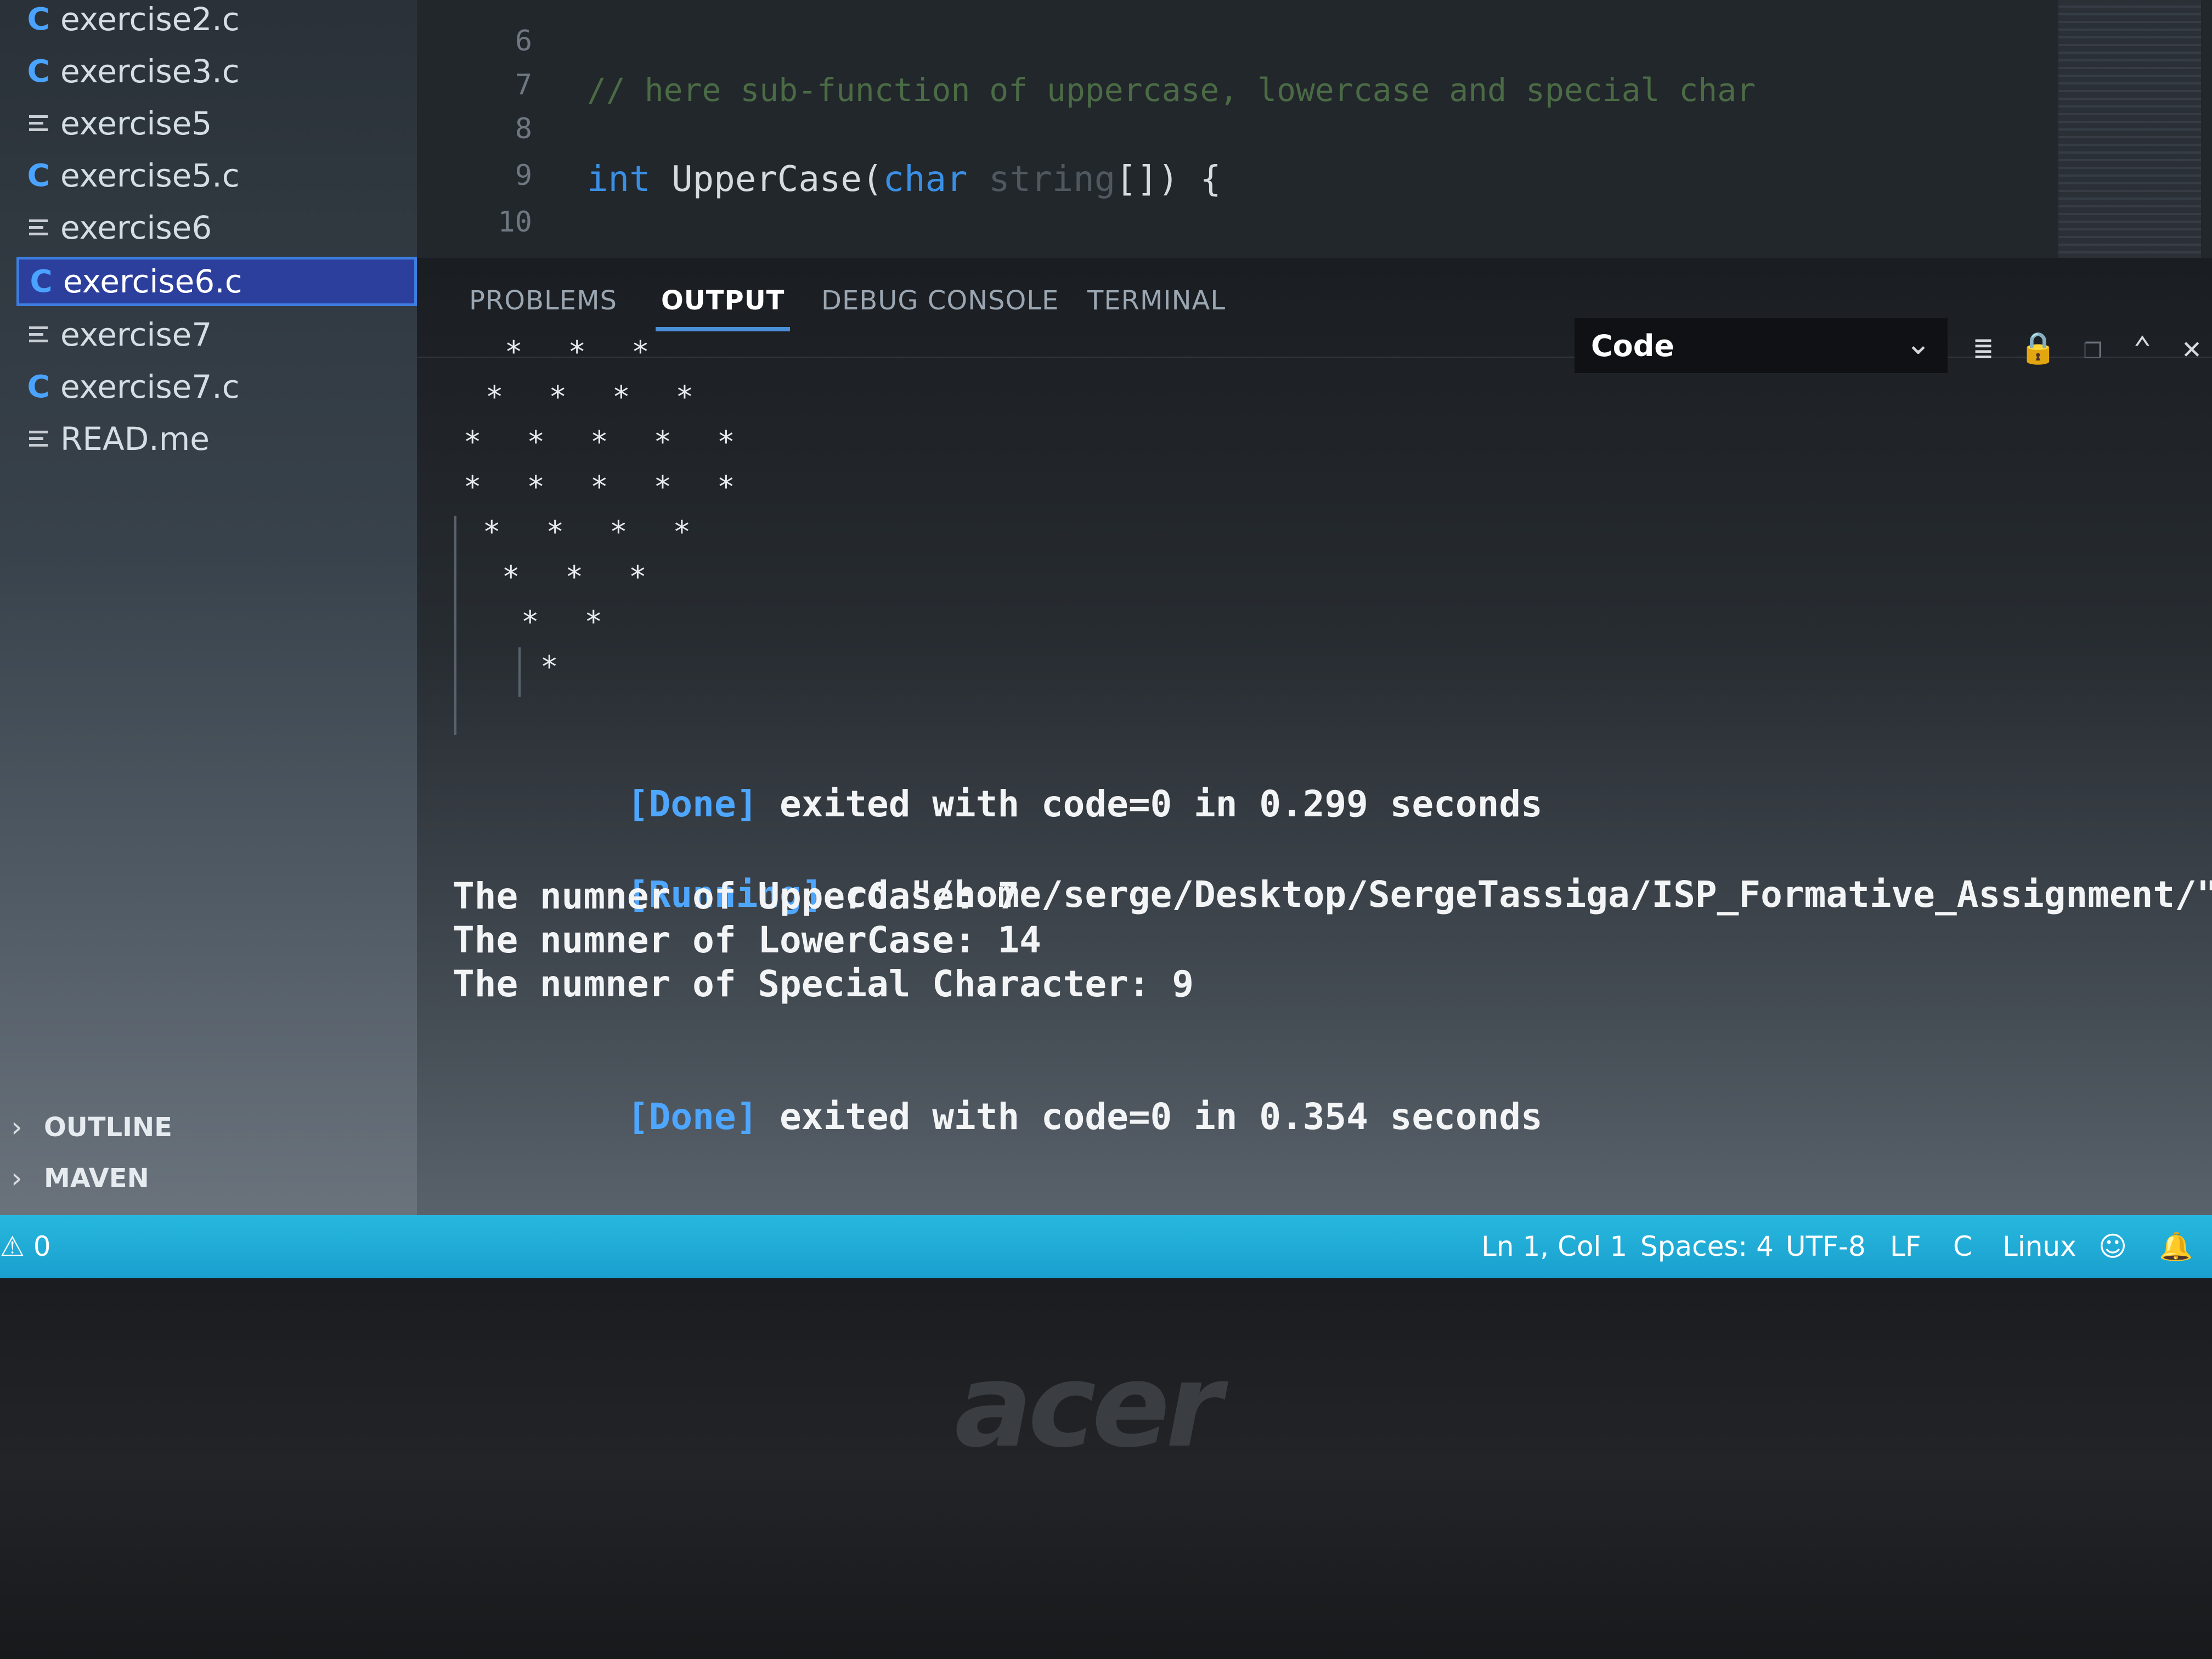 The image size is (2212, 1659). Describe the element at coordinates (152, 282) in the screenshot. I see `file-name: exercise6.c` at that location.